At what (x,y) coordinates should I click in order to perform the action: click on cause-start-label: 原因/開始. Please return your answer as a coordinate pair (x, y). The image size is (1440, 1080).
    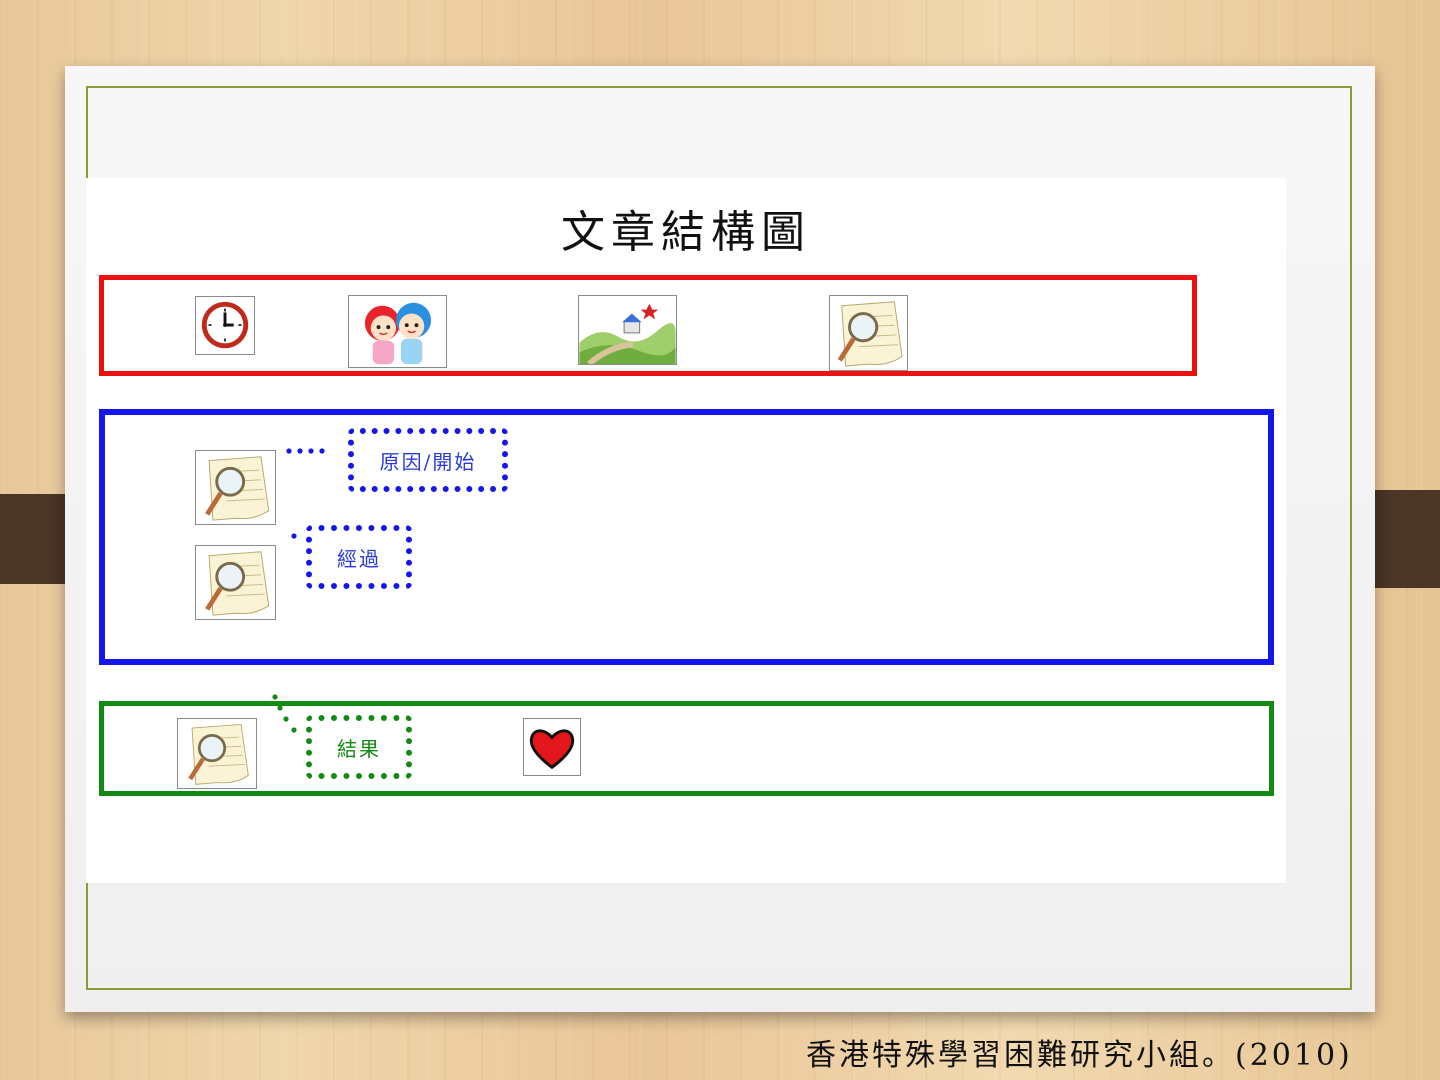
    Looking at the image, I should click on (428, 460).